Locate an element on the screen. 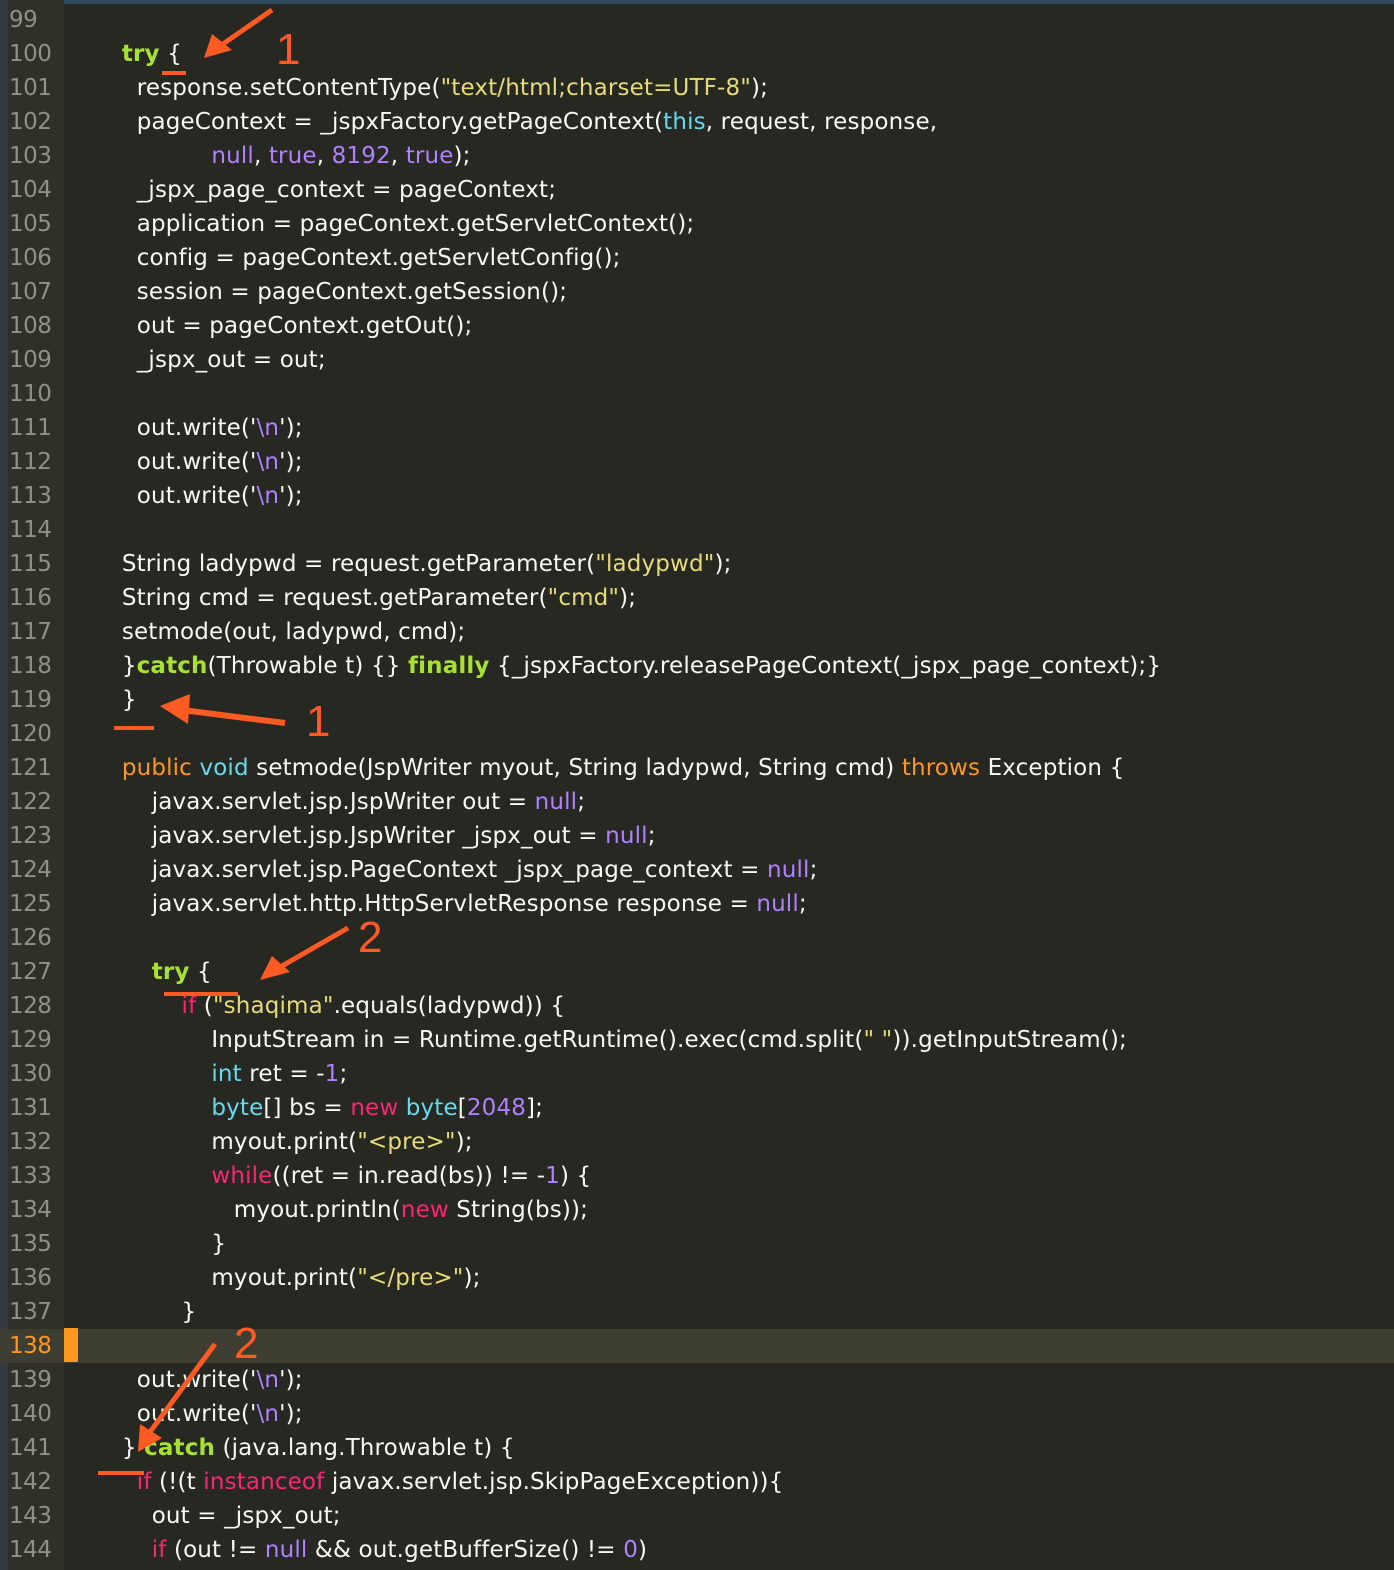  code-line: 128 if ("shaqima".equals(ladypwd)) { is located at coordinates (697, 1006).